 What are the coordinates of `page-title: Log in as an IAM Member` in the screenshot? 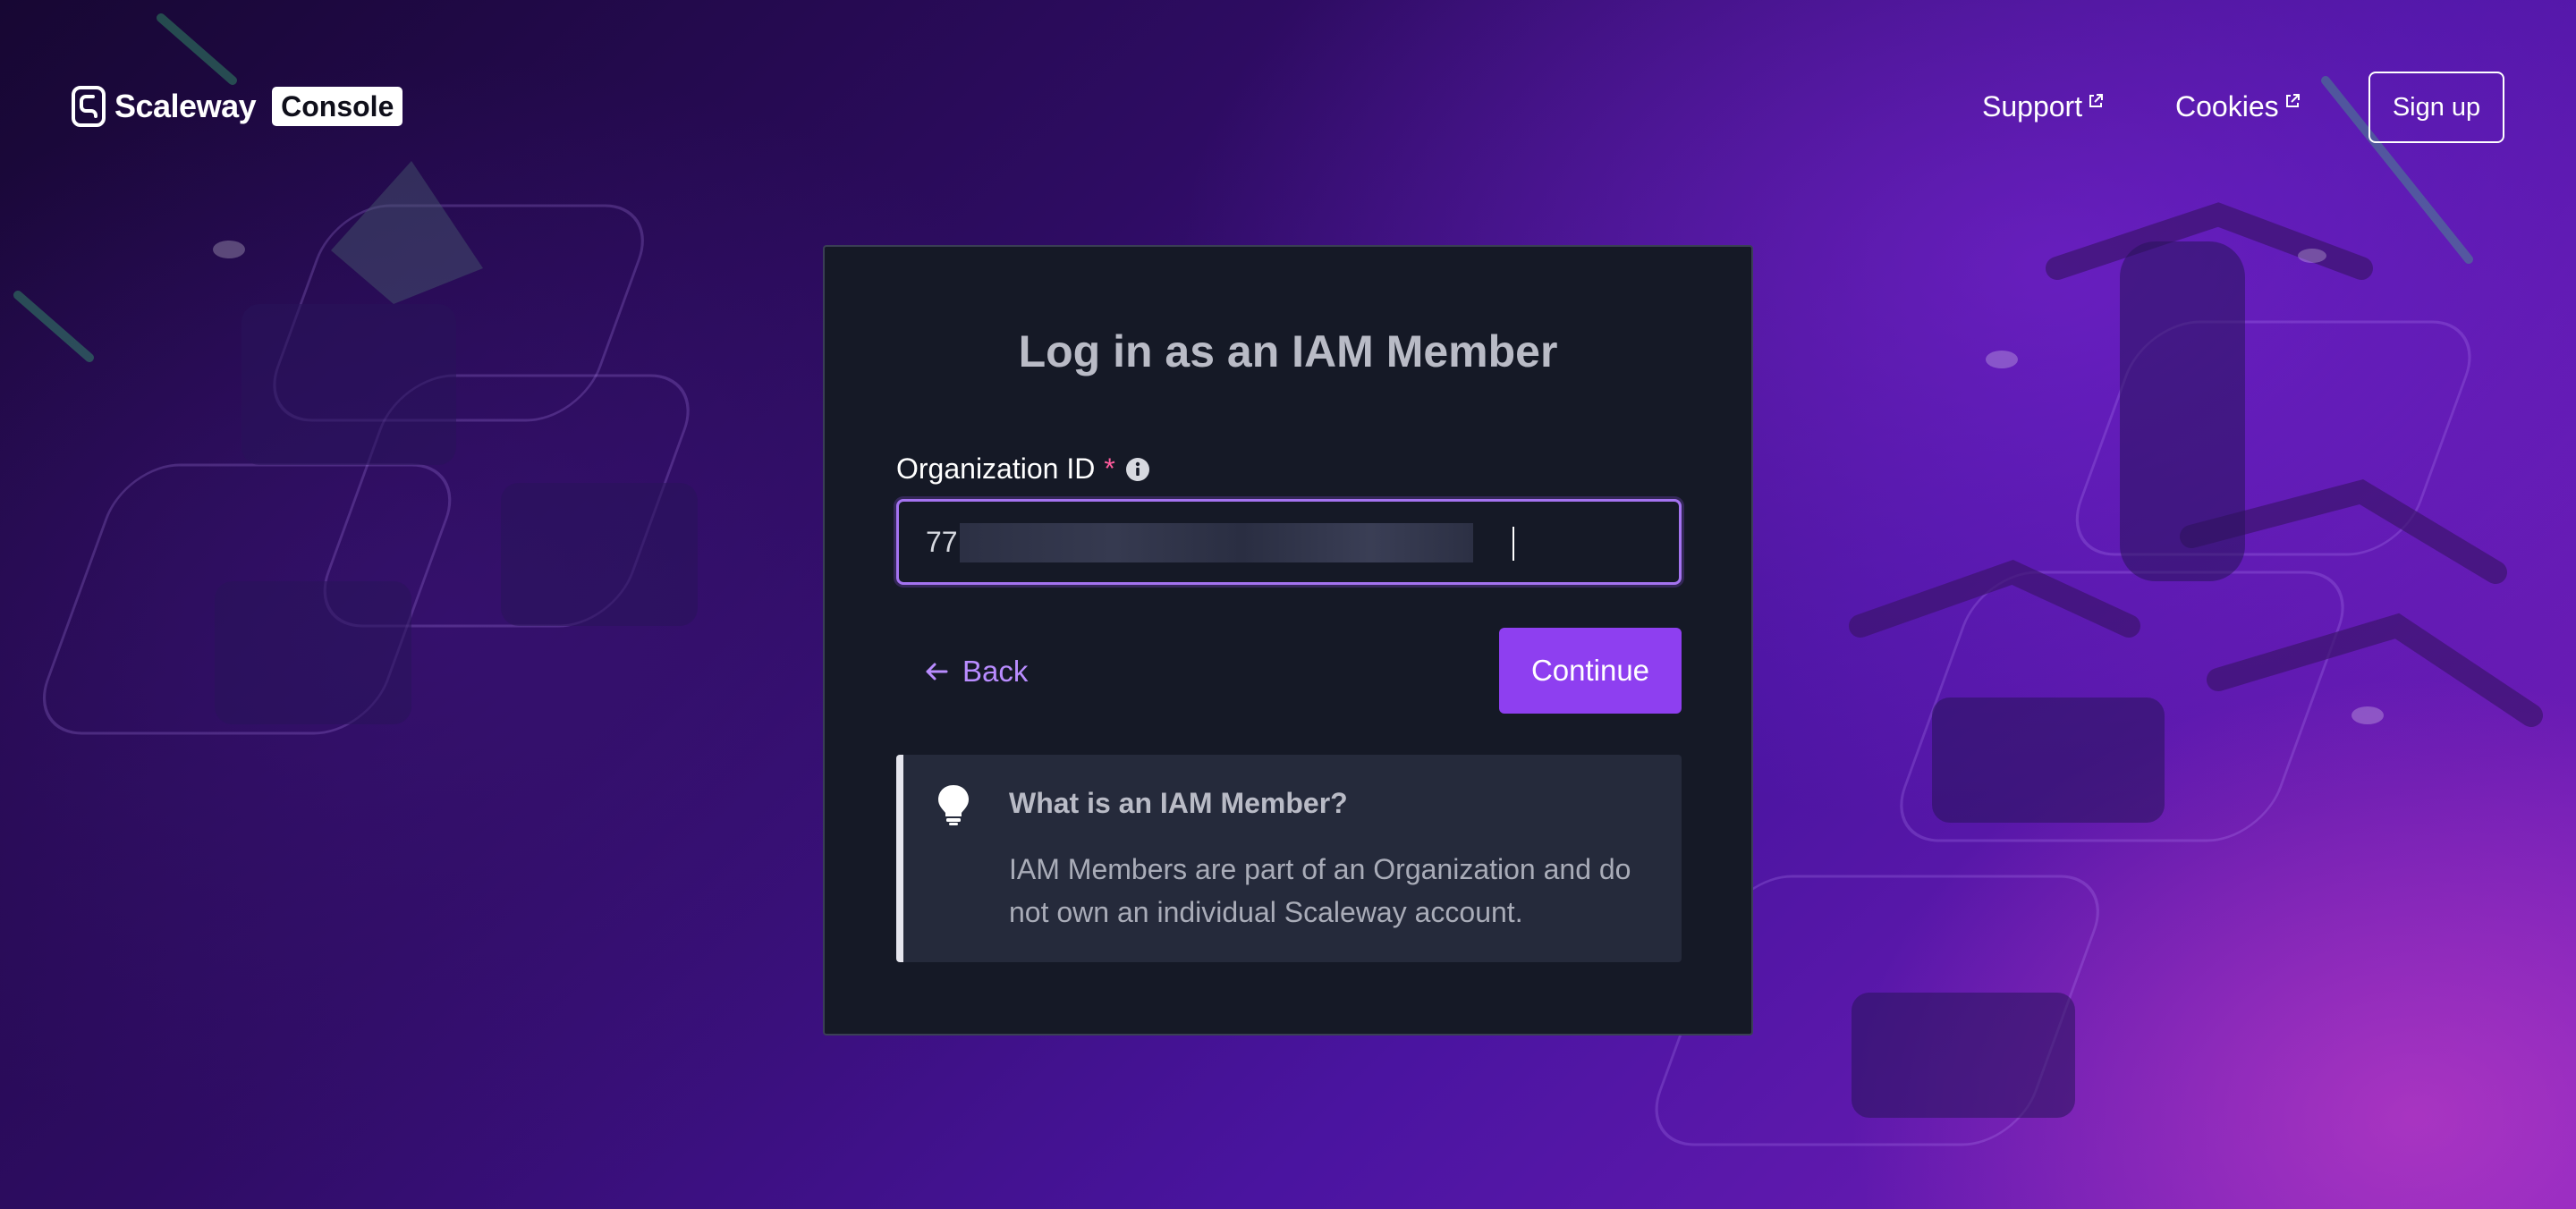 It's located at (1288, 351).